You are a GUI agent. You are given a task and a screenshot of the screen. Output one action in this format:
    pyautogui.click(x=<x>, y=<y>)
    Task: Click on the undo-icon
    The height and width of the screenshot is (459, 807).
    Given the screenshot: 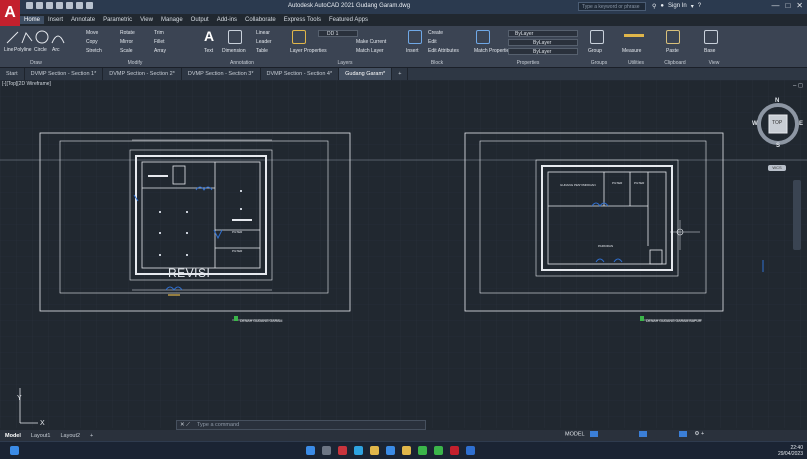 What is the action you would take?
    pyautogui.click(x=79, y=5)
    